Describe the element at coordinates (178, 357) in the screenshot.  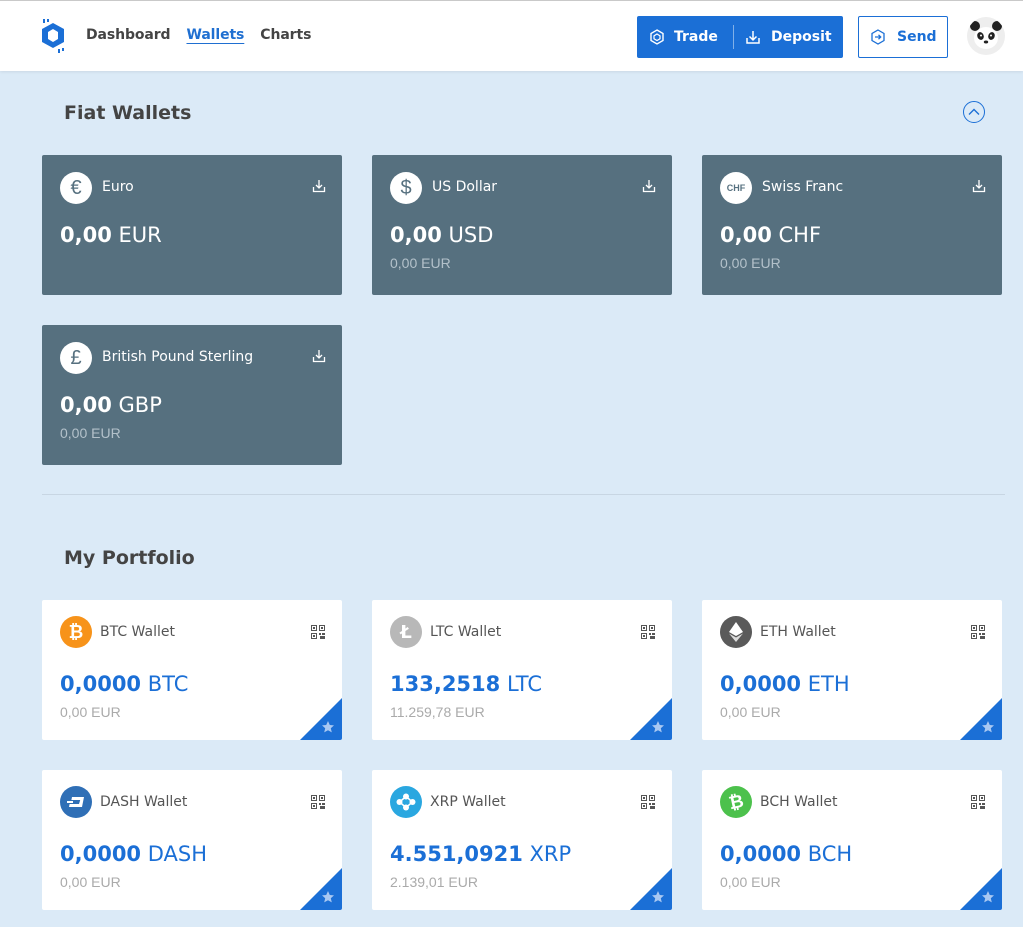
I see `fiat-card-name: British Pound Sterling` at that location.